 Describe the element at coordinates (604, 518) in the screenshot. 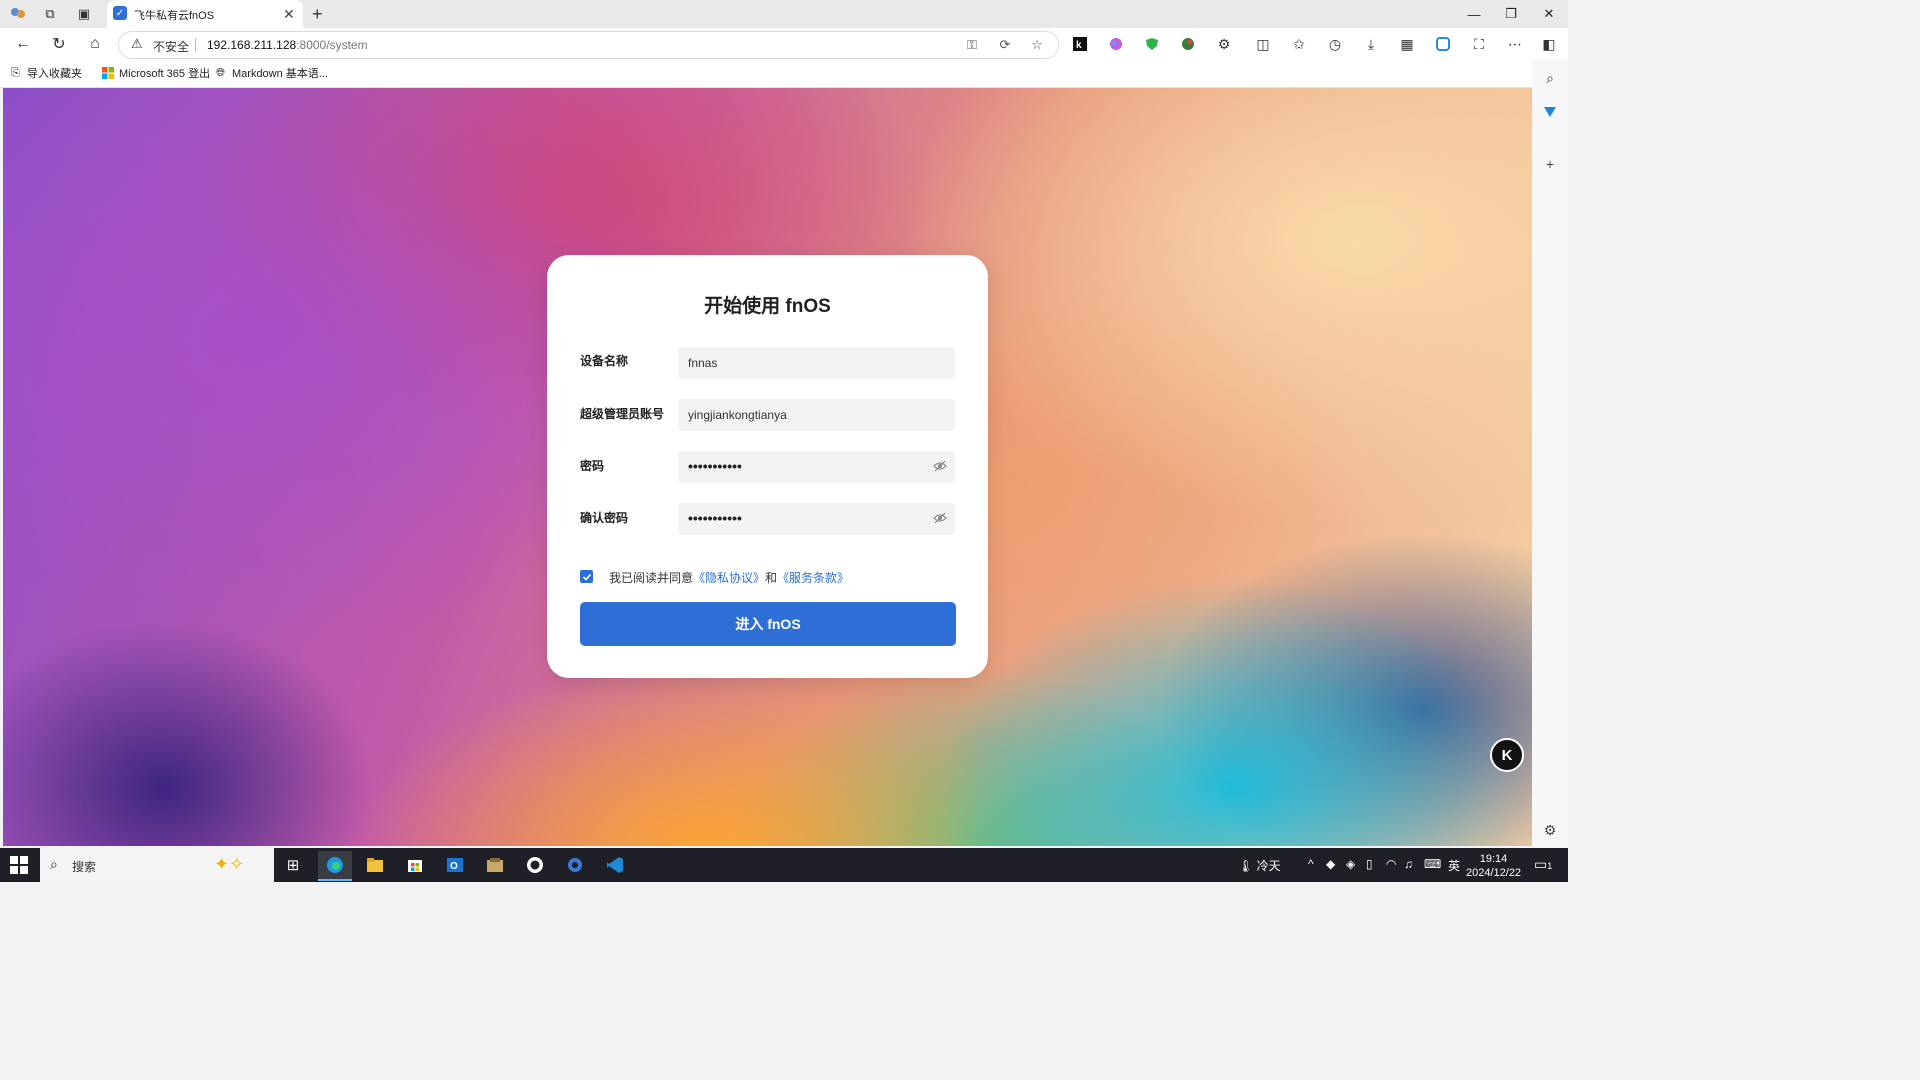

I see `confirm-password-label: 确认密码` at that location.